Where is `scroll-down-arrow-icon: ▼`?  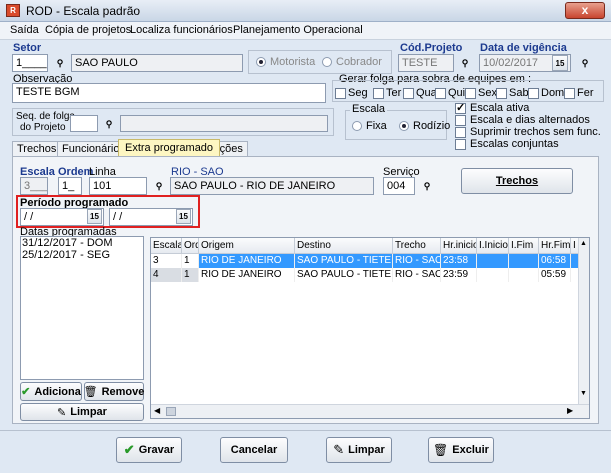 scroll-down-arrow-icon: ▼ is located at coordinates (583, 393).